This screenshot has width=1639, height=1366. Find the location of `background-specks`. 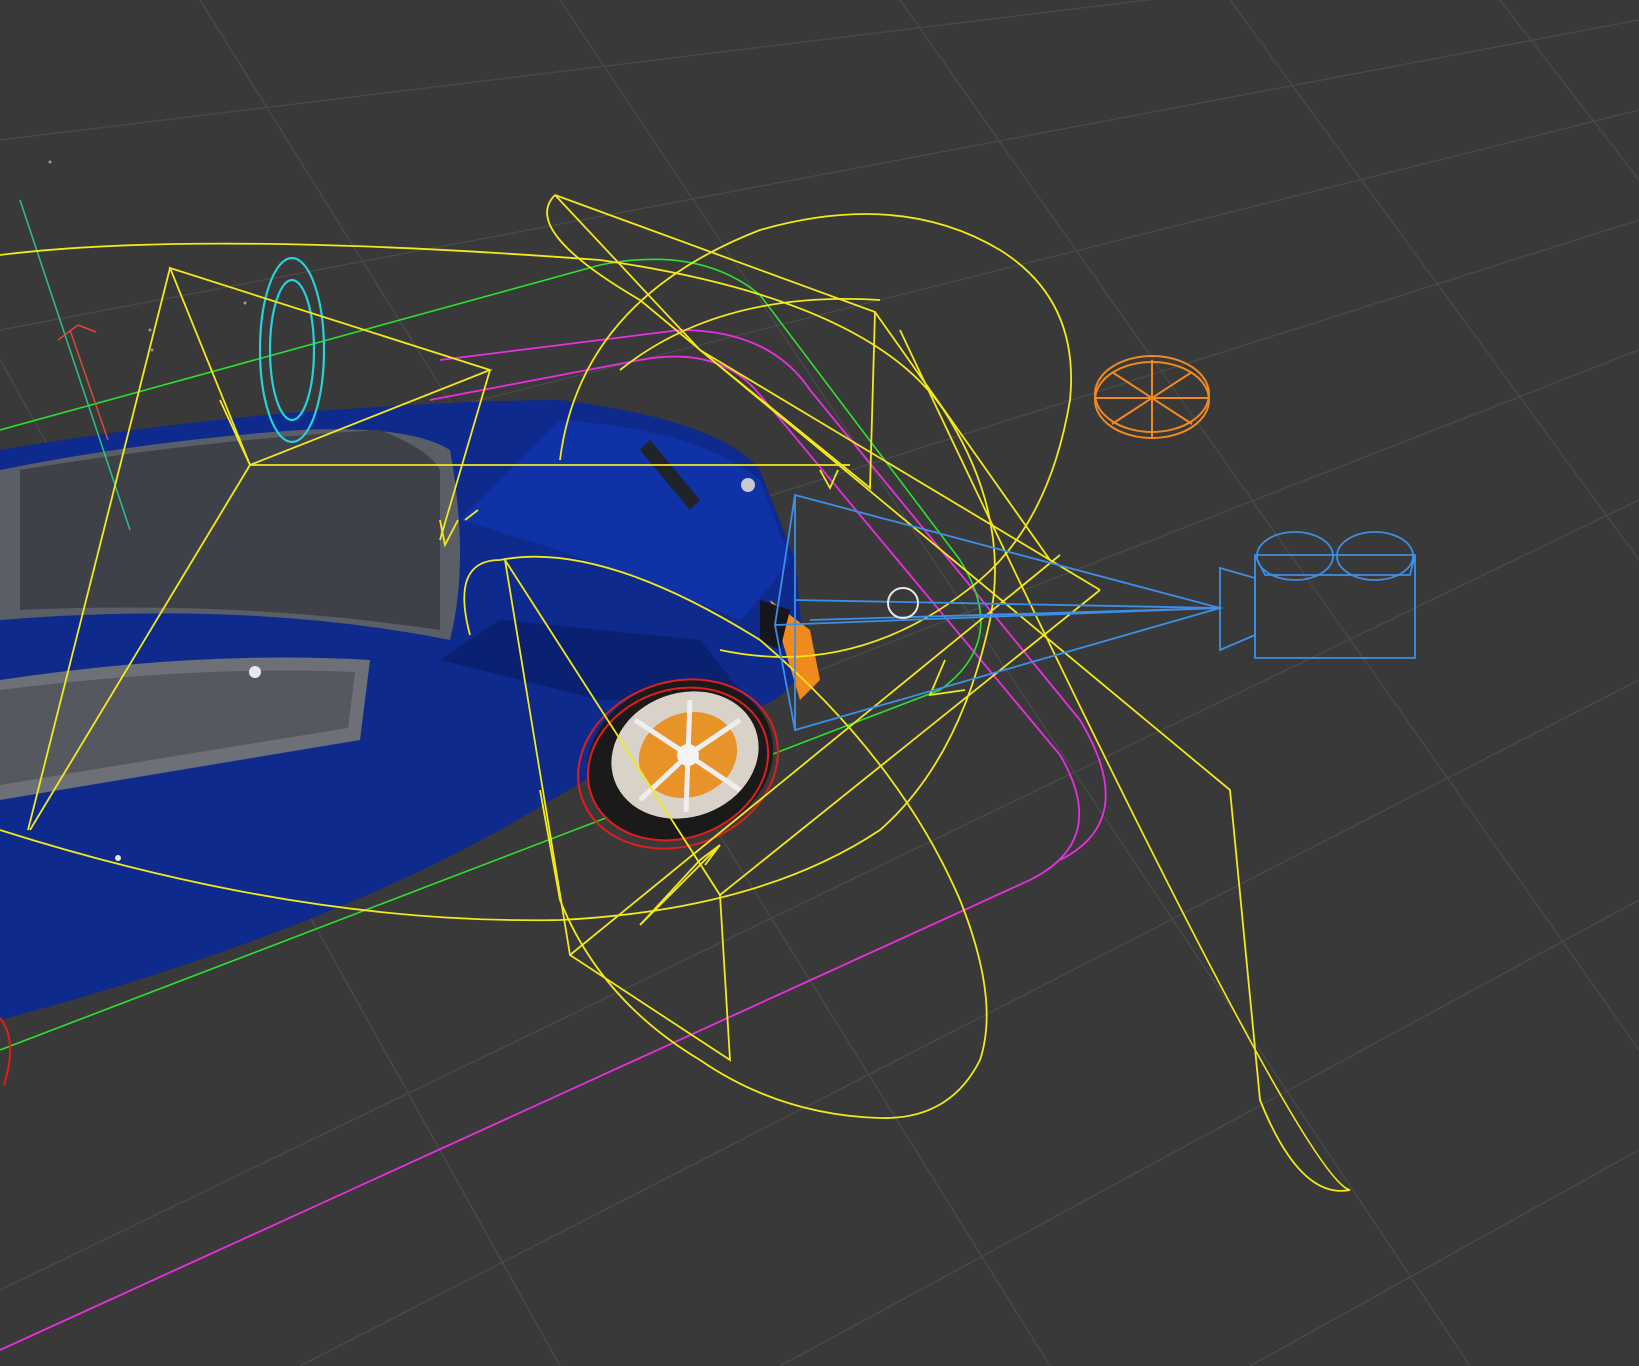

background-specks is located at coordinates (147, 256).